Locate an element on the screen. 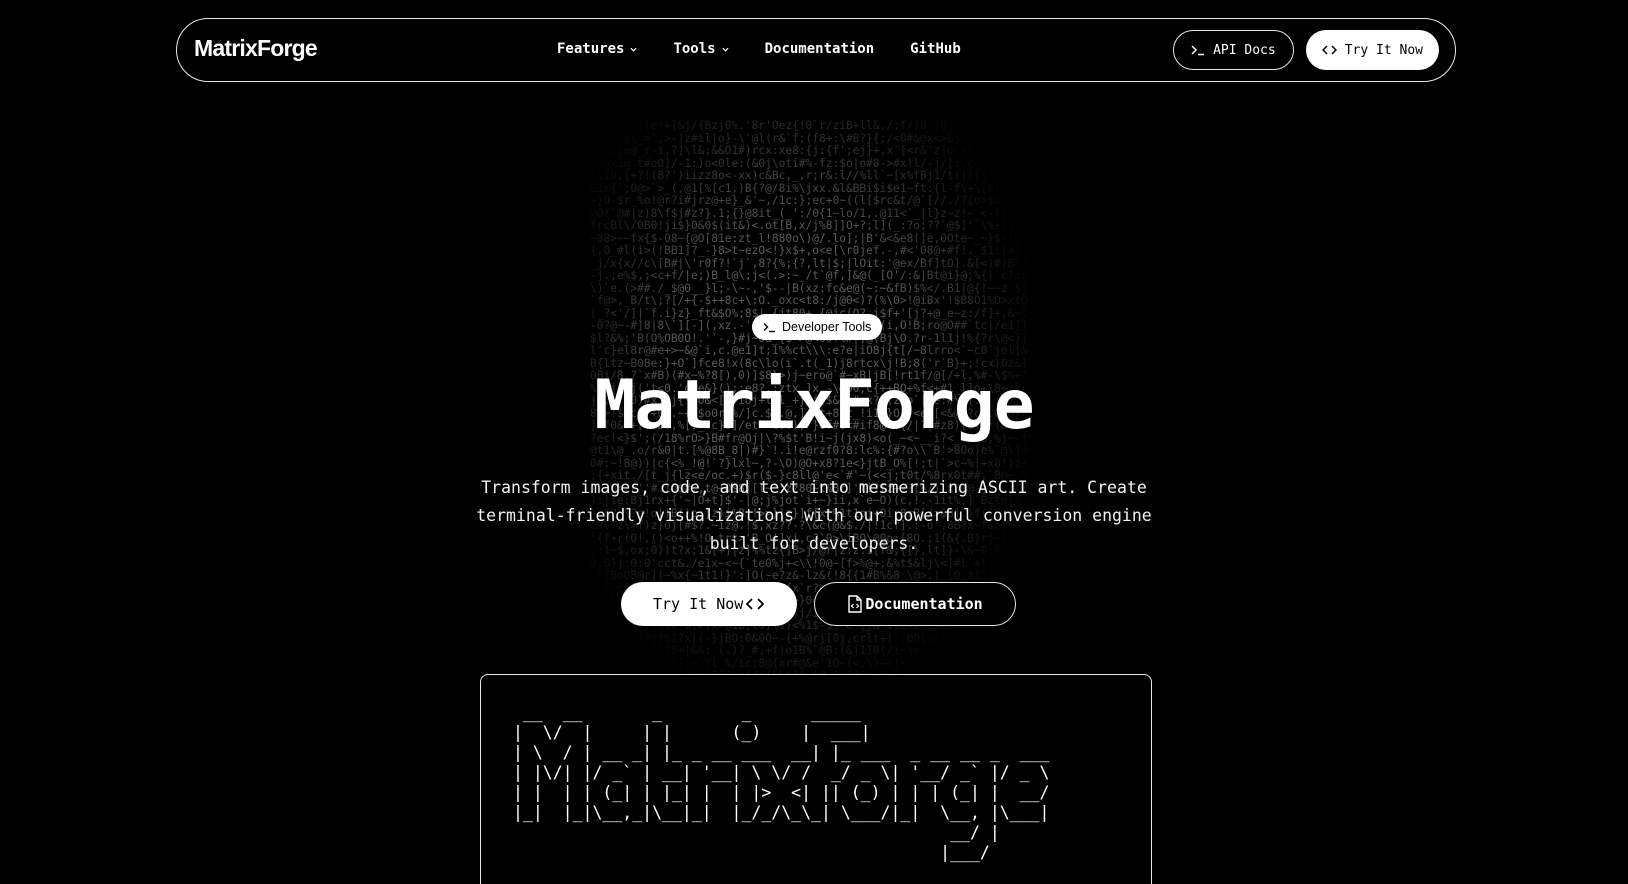 The image size is (1628, 884). nav-item-label: Tools is located at coordinates (694, 49).